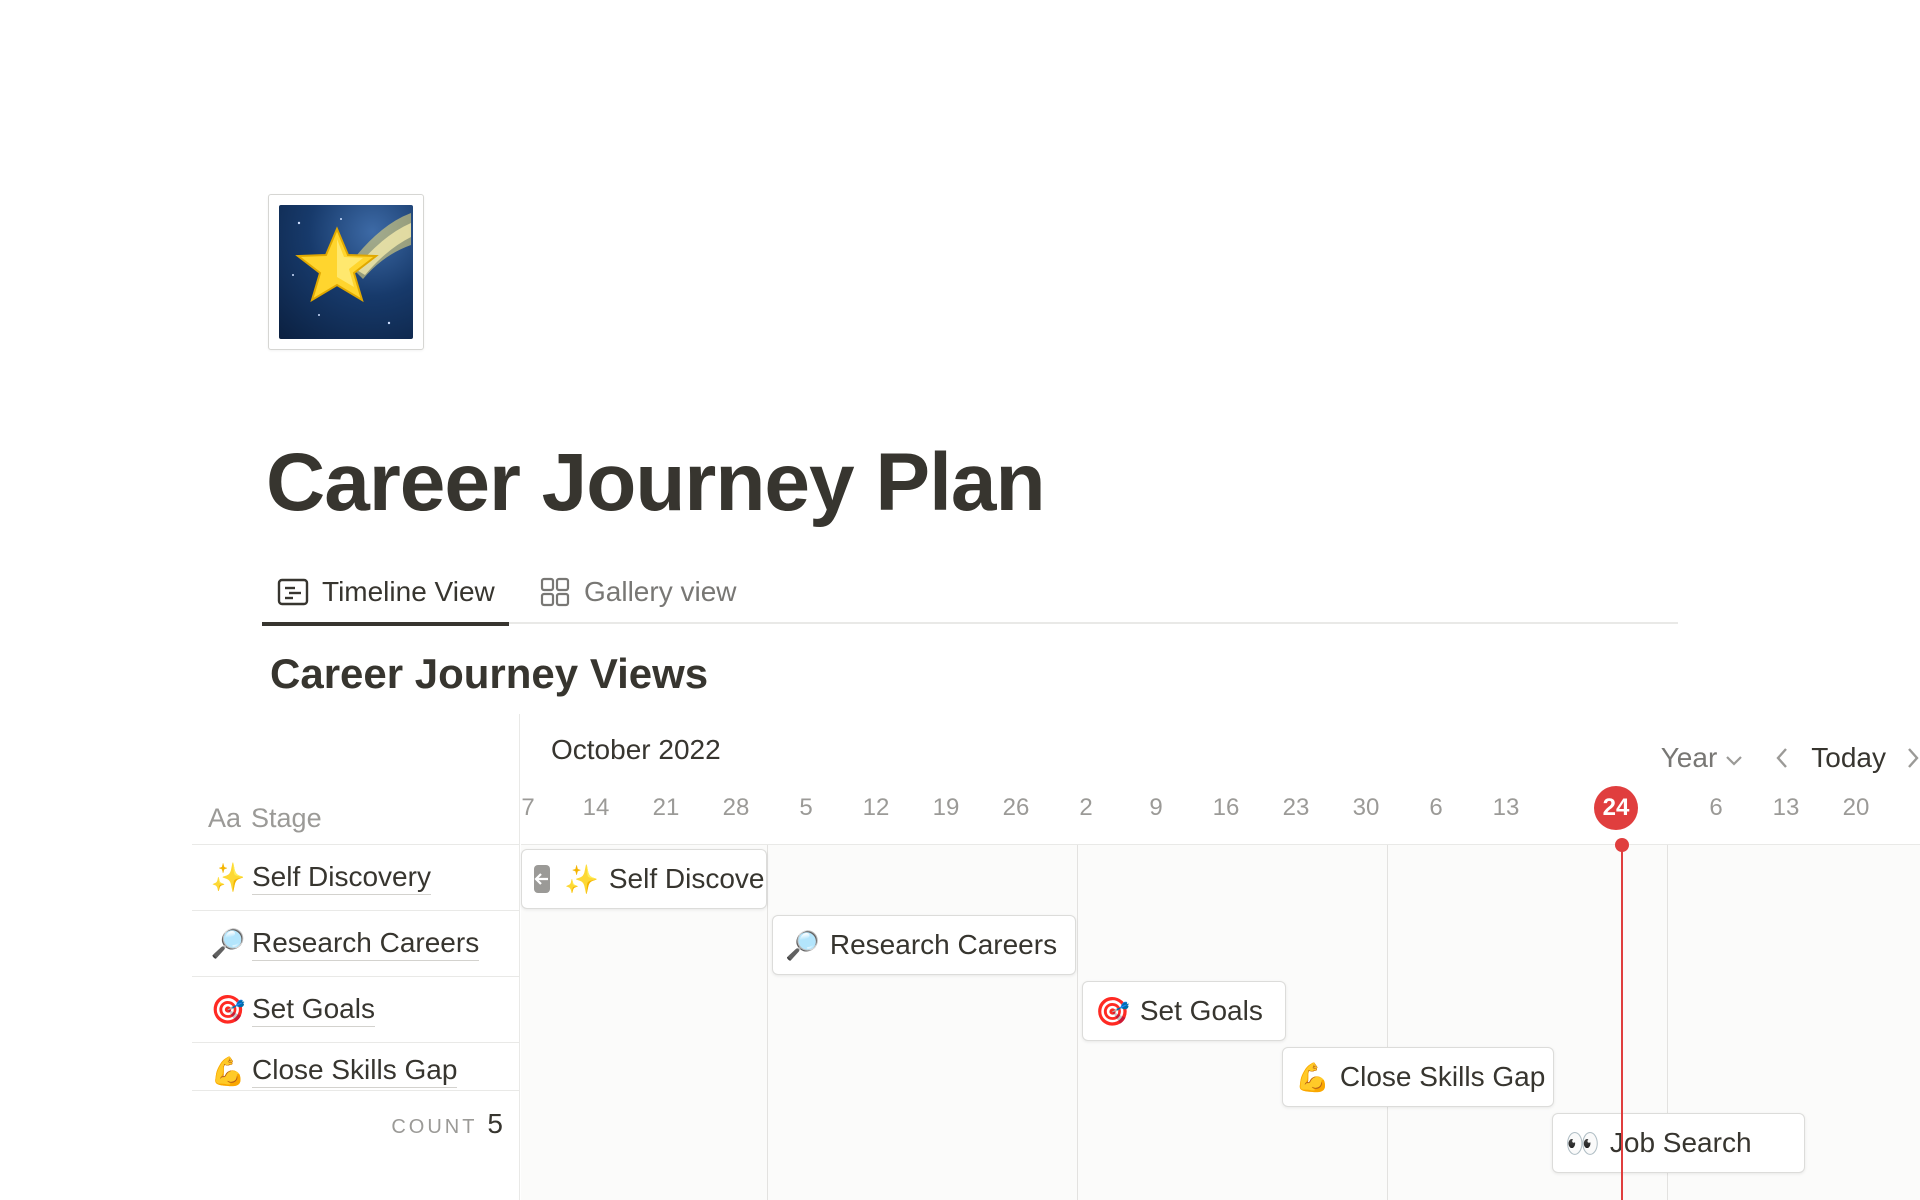 This screenshot has width=1920, height=1200. Describe the element at coordinates (1201, 1010) in the screenshot. I see `bar-label: Set Goals` at that location.